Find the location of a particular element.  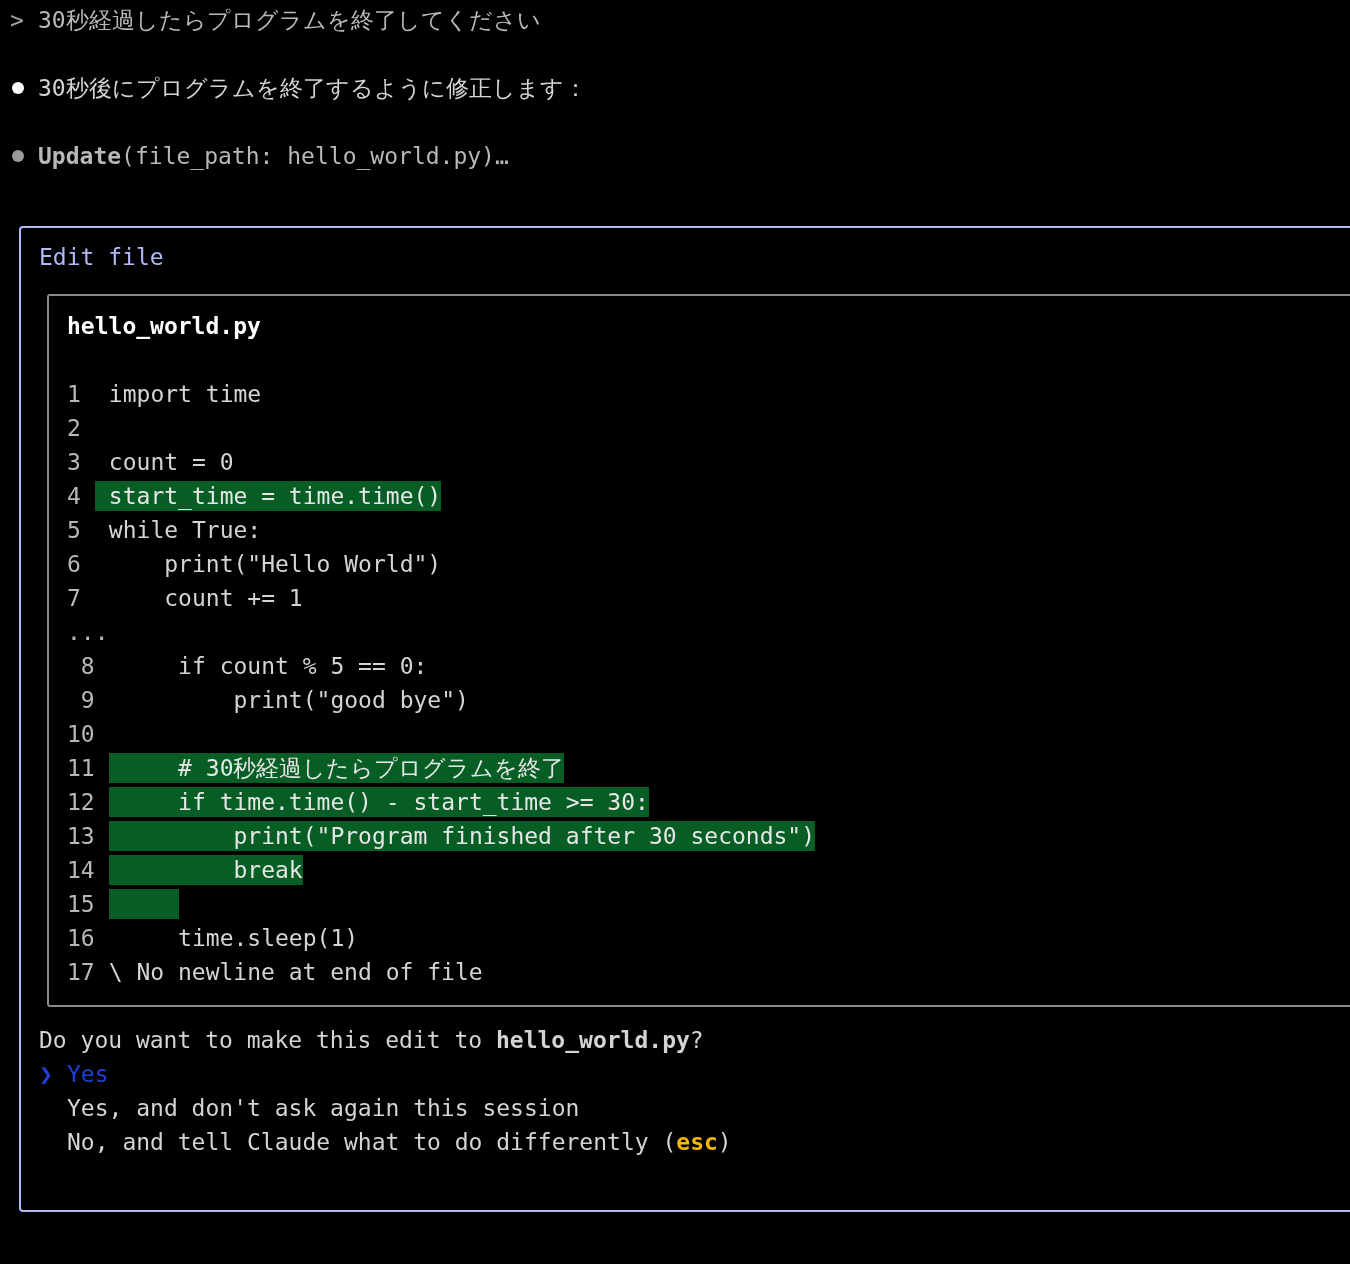

line-number: 4 is located at coordinates (74, 496).